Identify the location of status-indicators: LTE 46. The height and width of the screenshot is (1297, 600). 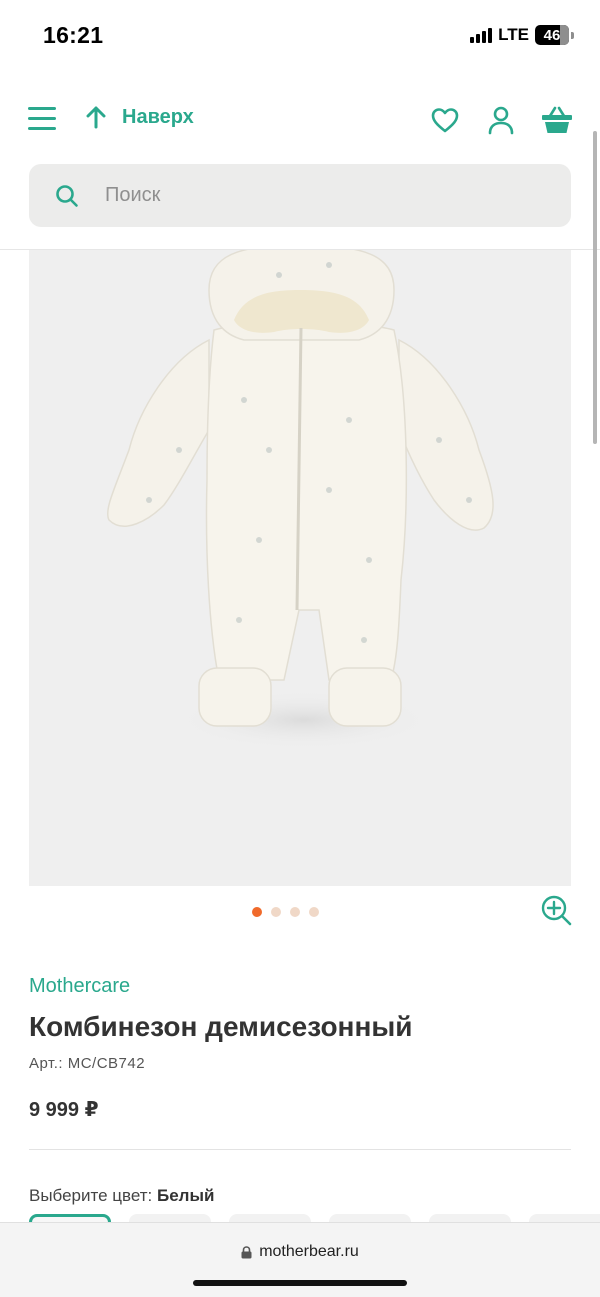
(522, 35).